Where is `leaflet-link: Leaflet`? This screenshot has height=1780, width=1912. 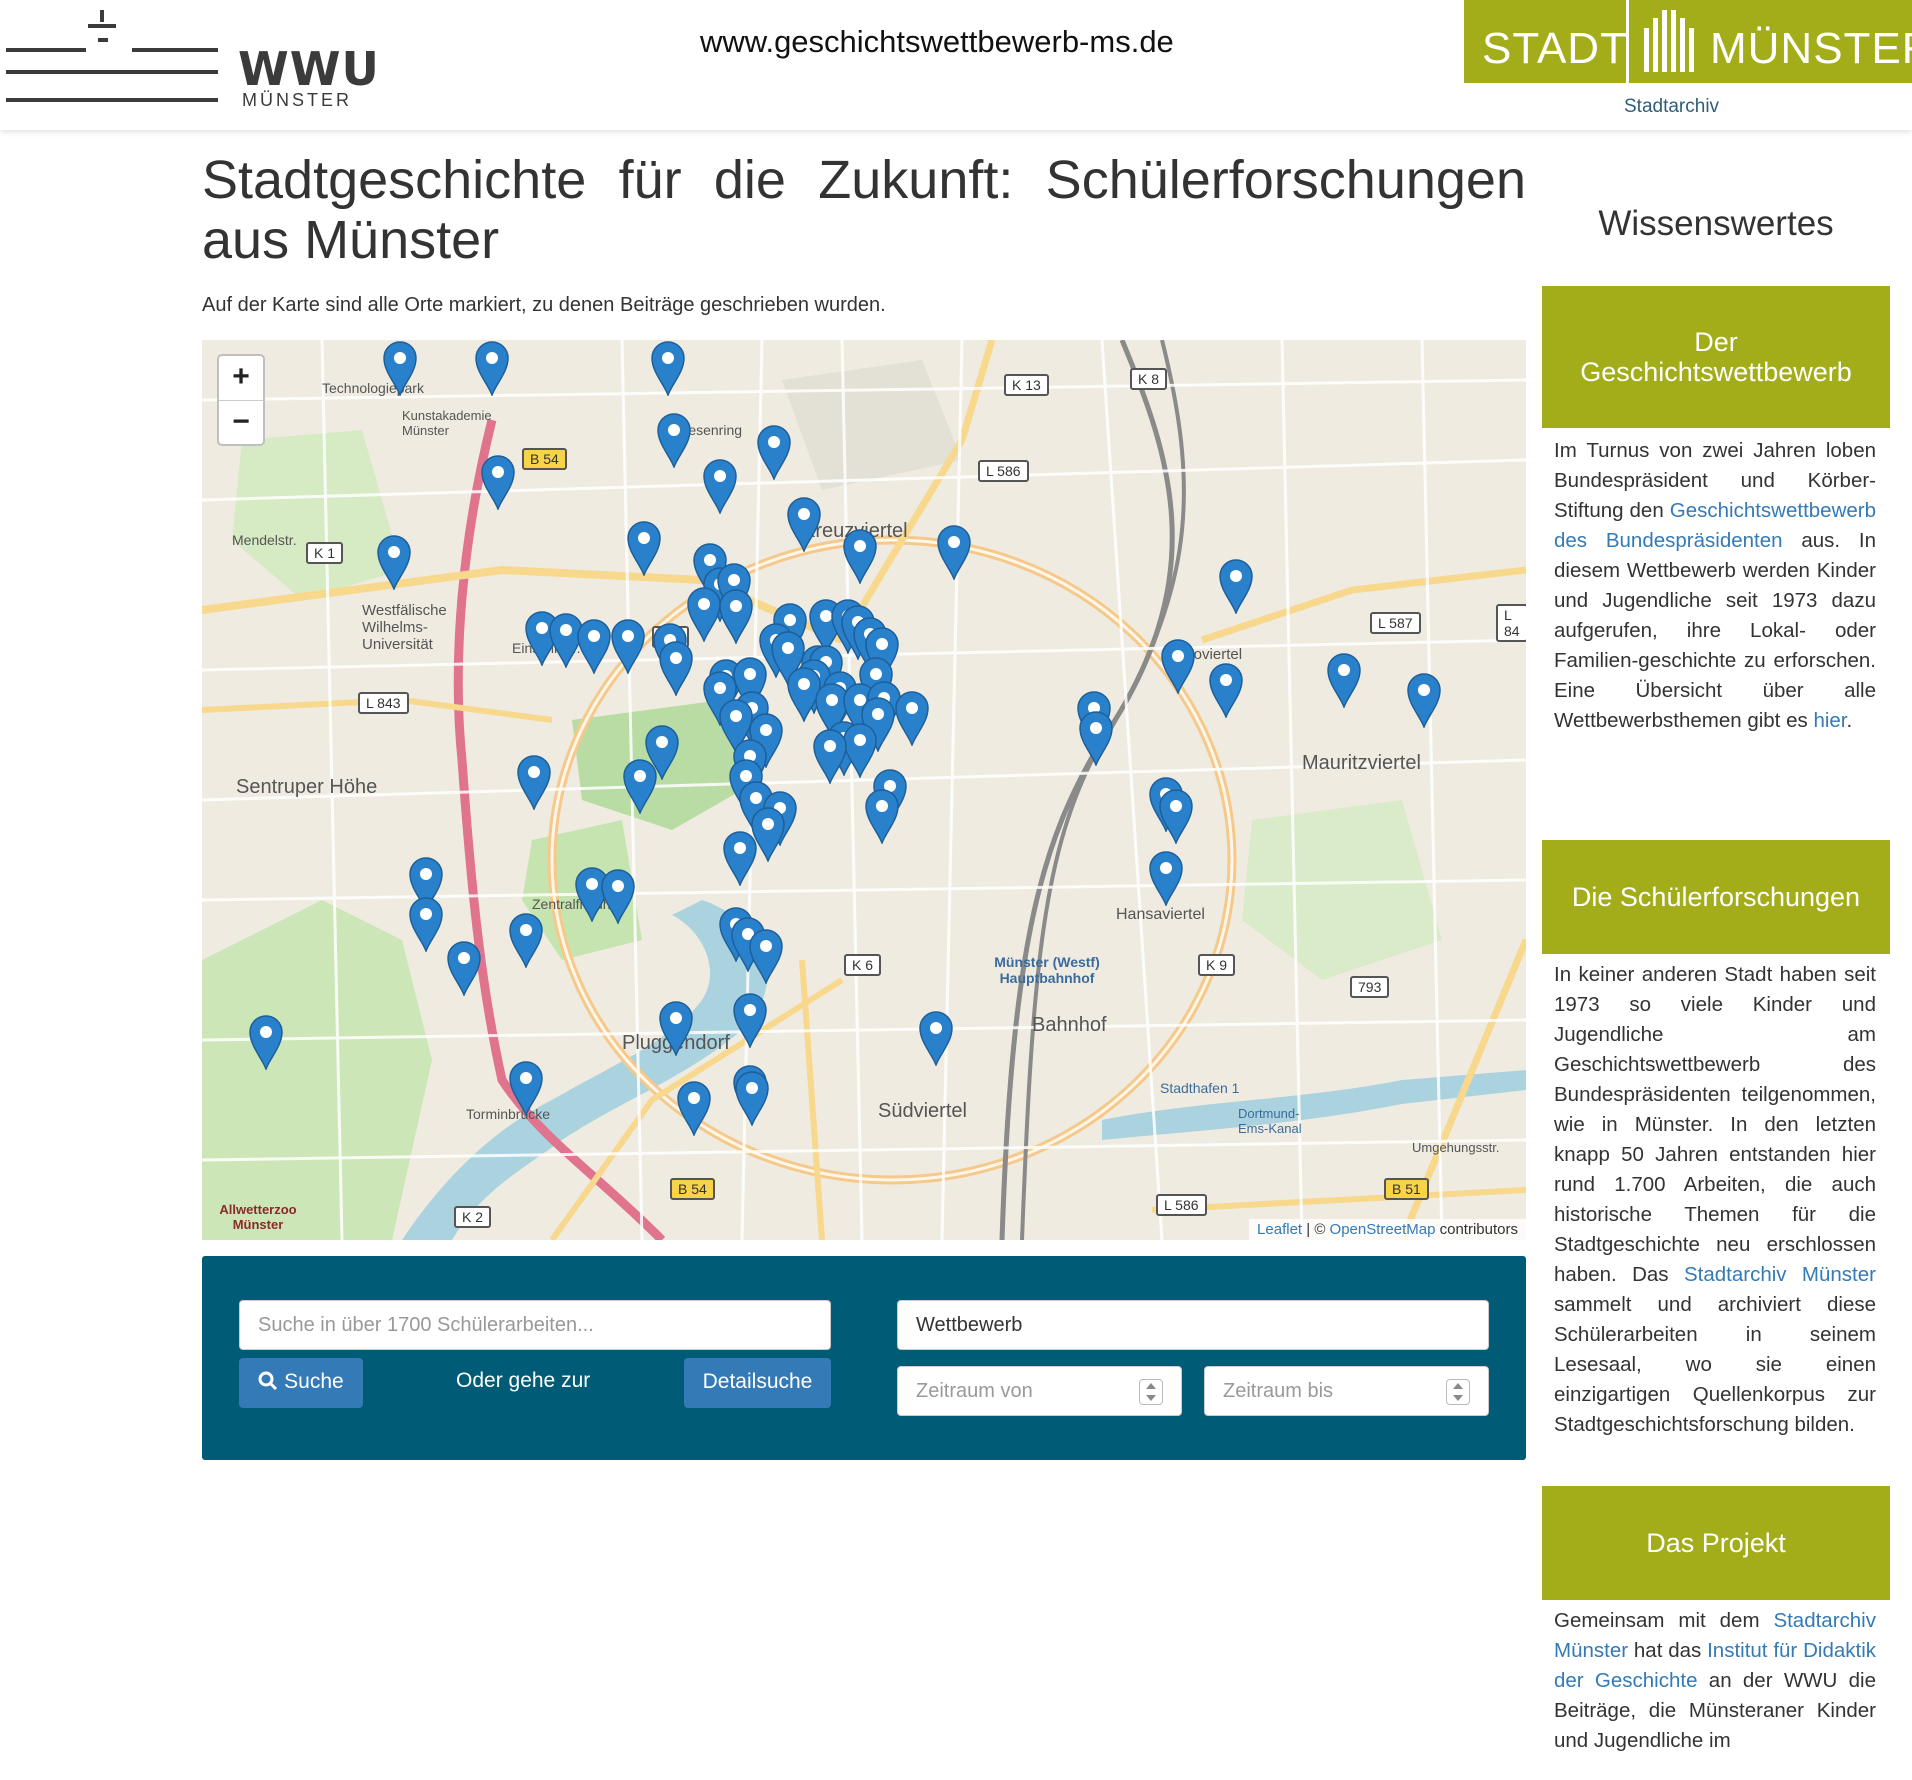
leaflet-link: Leaflet is located at coordinates (1279, 1229).